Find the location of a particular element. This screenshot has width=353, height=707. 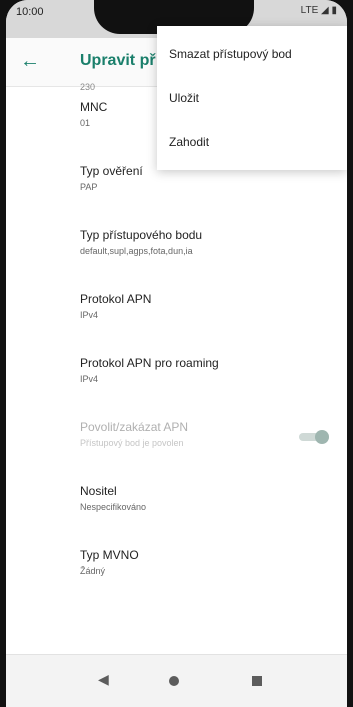

nav-home-icon is located at coordinates (174, 681).